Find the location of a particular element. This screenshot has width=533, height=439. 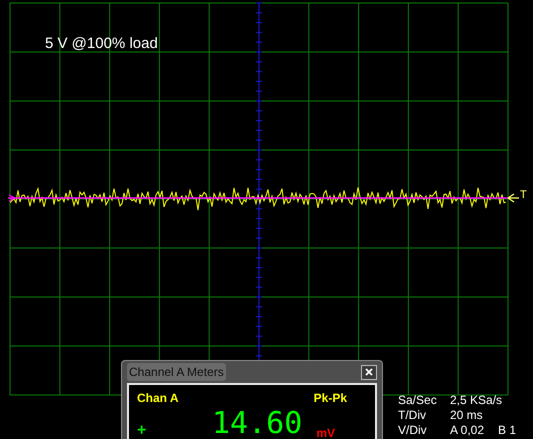

measurement-label: Pk-Pk is located at coordinates (330, 398).